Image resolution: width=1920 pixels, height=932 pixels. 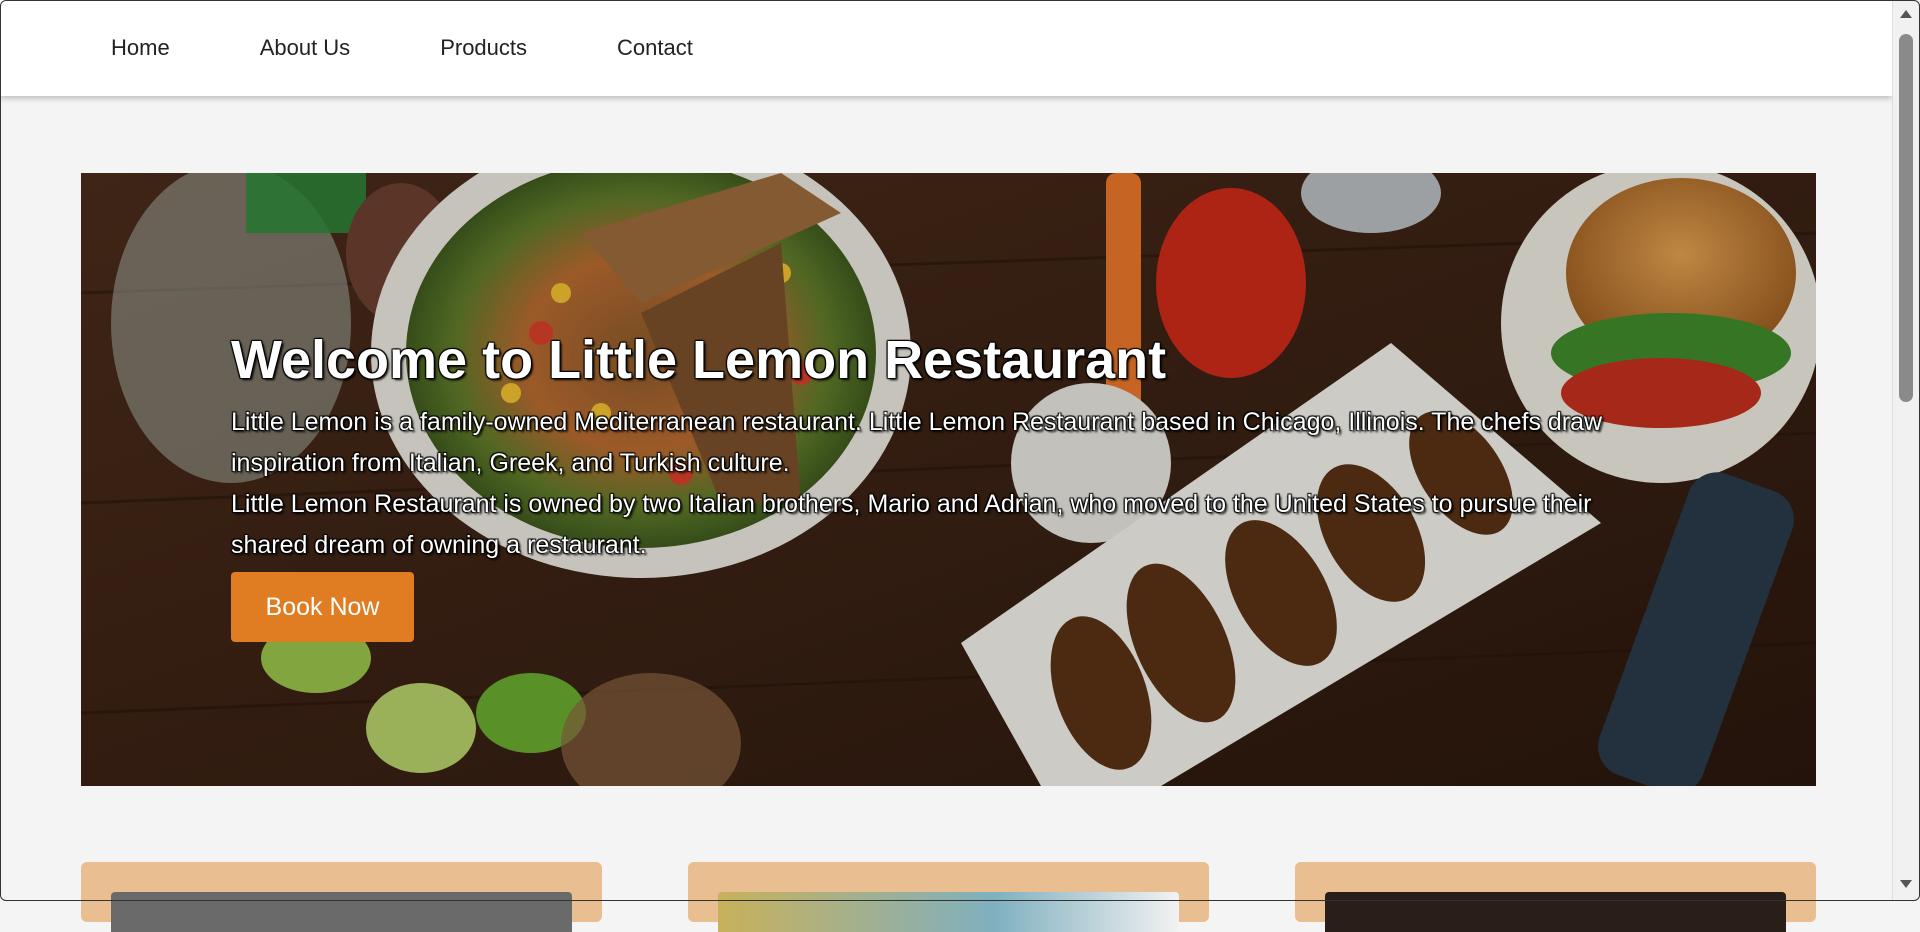 What do you see at coordinates (1906, 14) in the screenshot?
I see `scroll-up-arrow-icon` at bounding box center [1906, 14].